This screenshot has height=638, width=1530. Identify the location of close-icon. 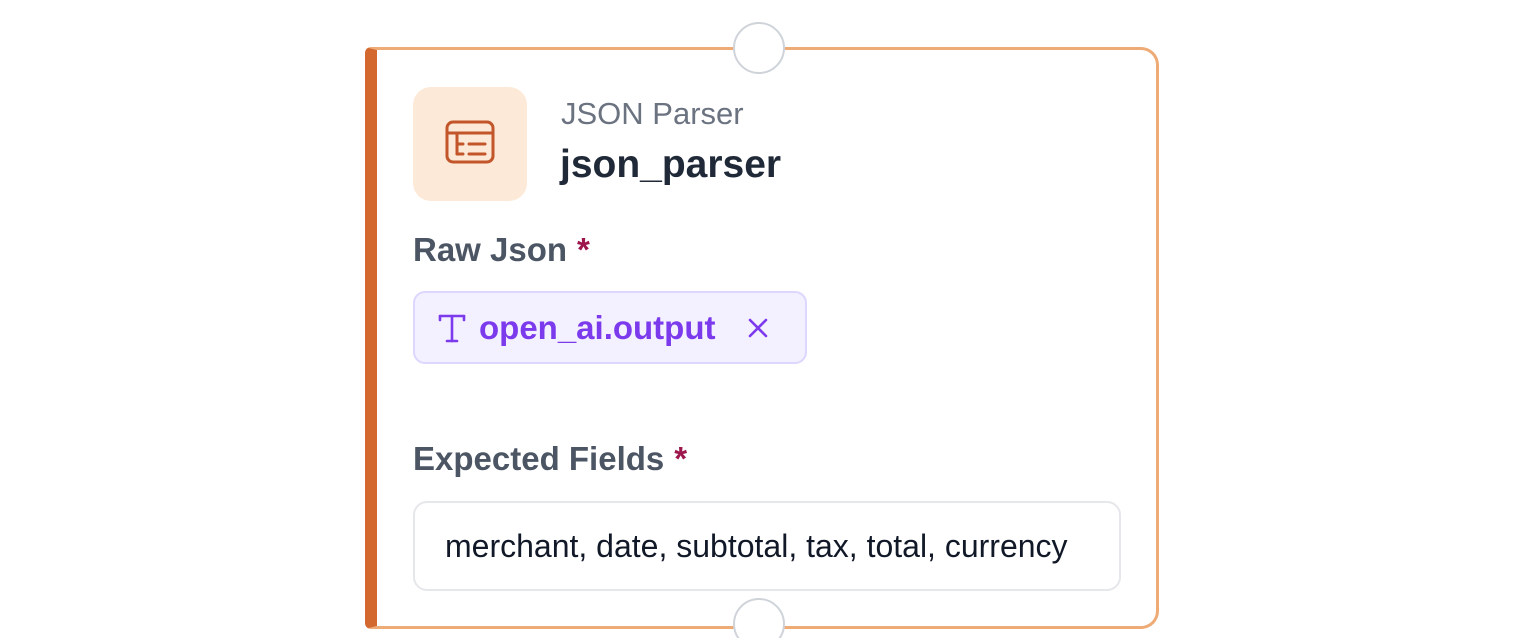
(758, 328).